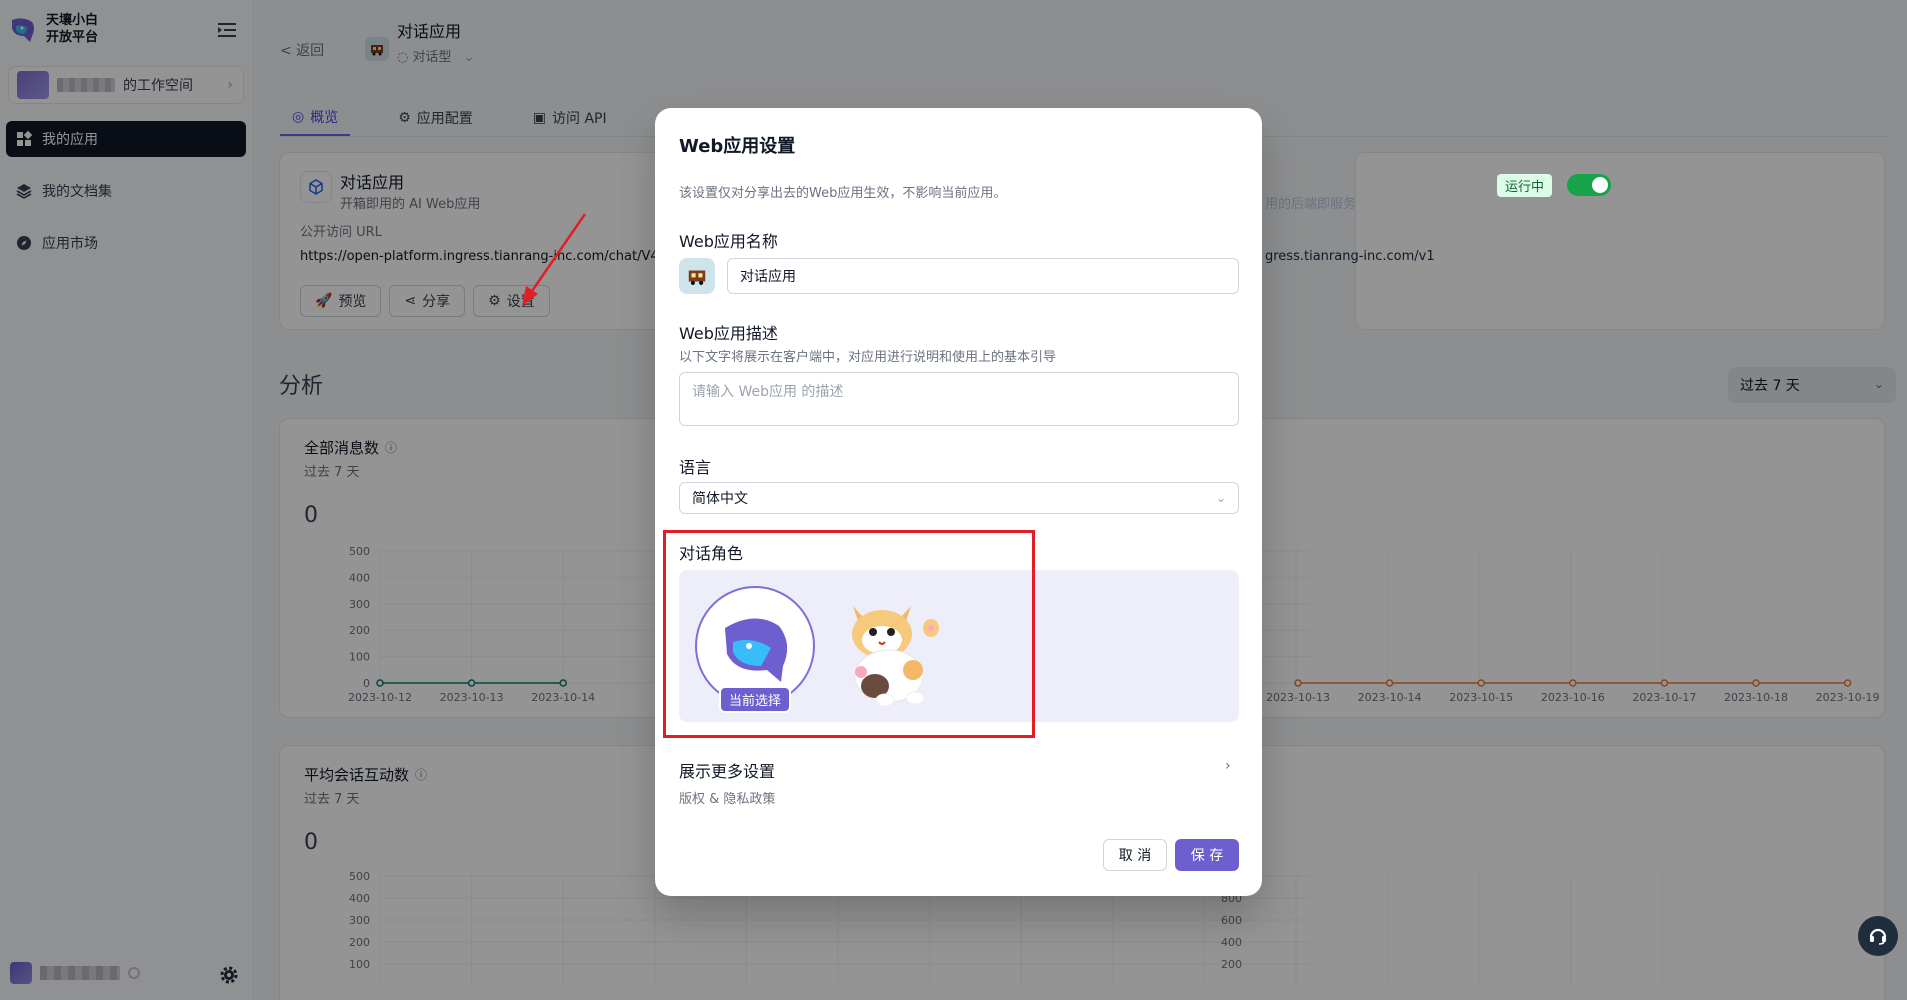 The width and height of the screenshot is (1907, 1000). What do you see at coordinates (1311, 204) in the screenshot?
I see `api-card-subtitle: 用的后端即服务` at bounding box center [1311, 204].